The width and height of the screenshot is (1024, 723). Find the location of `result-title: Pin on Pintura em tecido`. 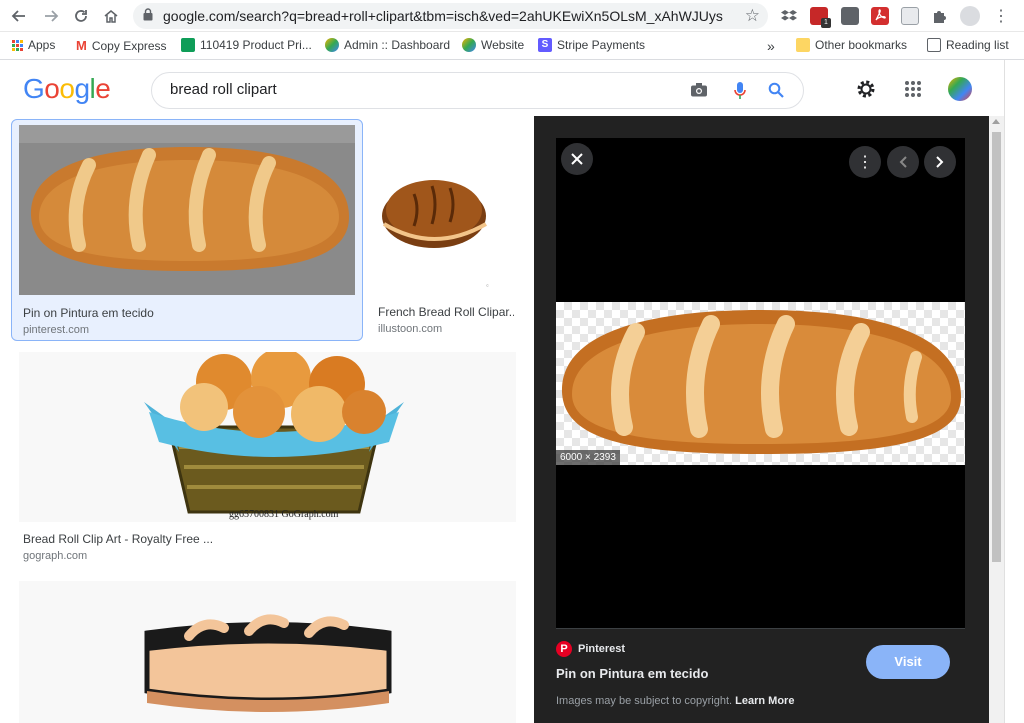

result-title: Pin on Pintura em tecido is located at coordinates (88, 313).